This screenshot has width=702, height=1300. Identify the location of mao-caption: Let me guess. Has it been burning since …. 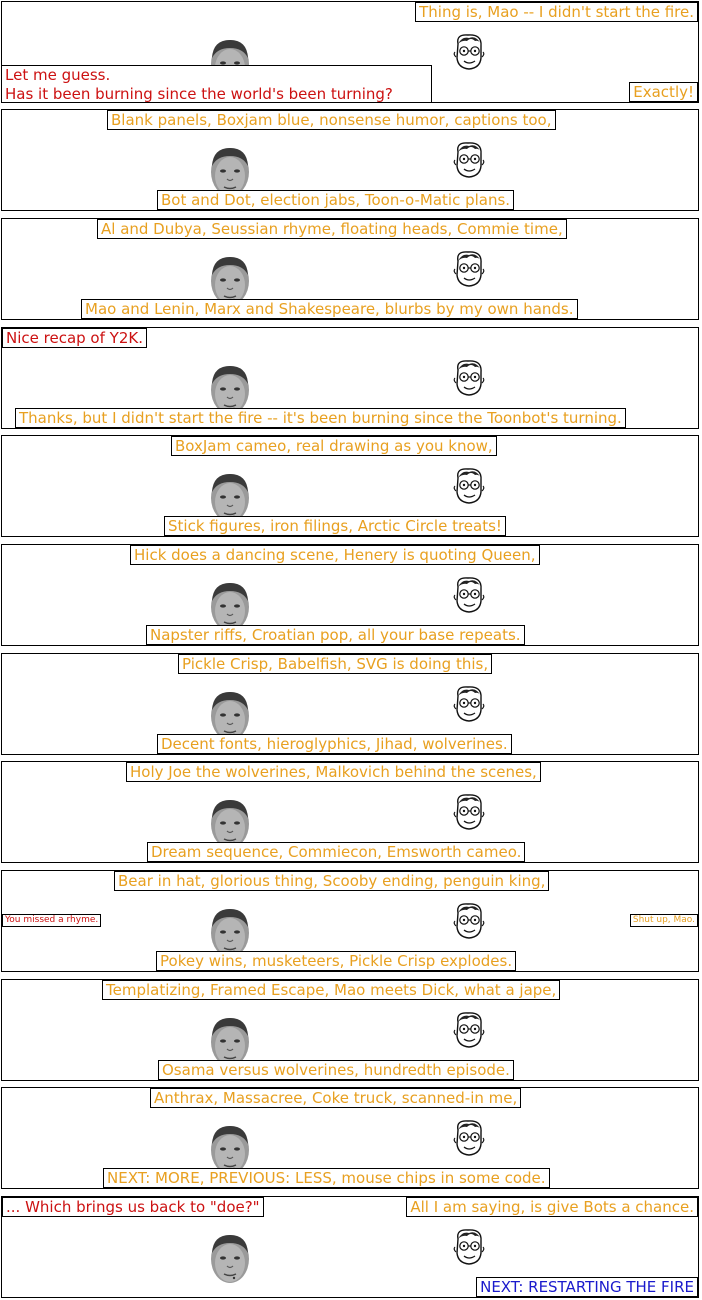
(217, 84).